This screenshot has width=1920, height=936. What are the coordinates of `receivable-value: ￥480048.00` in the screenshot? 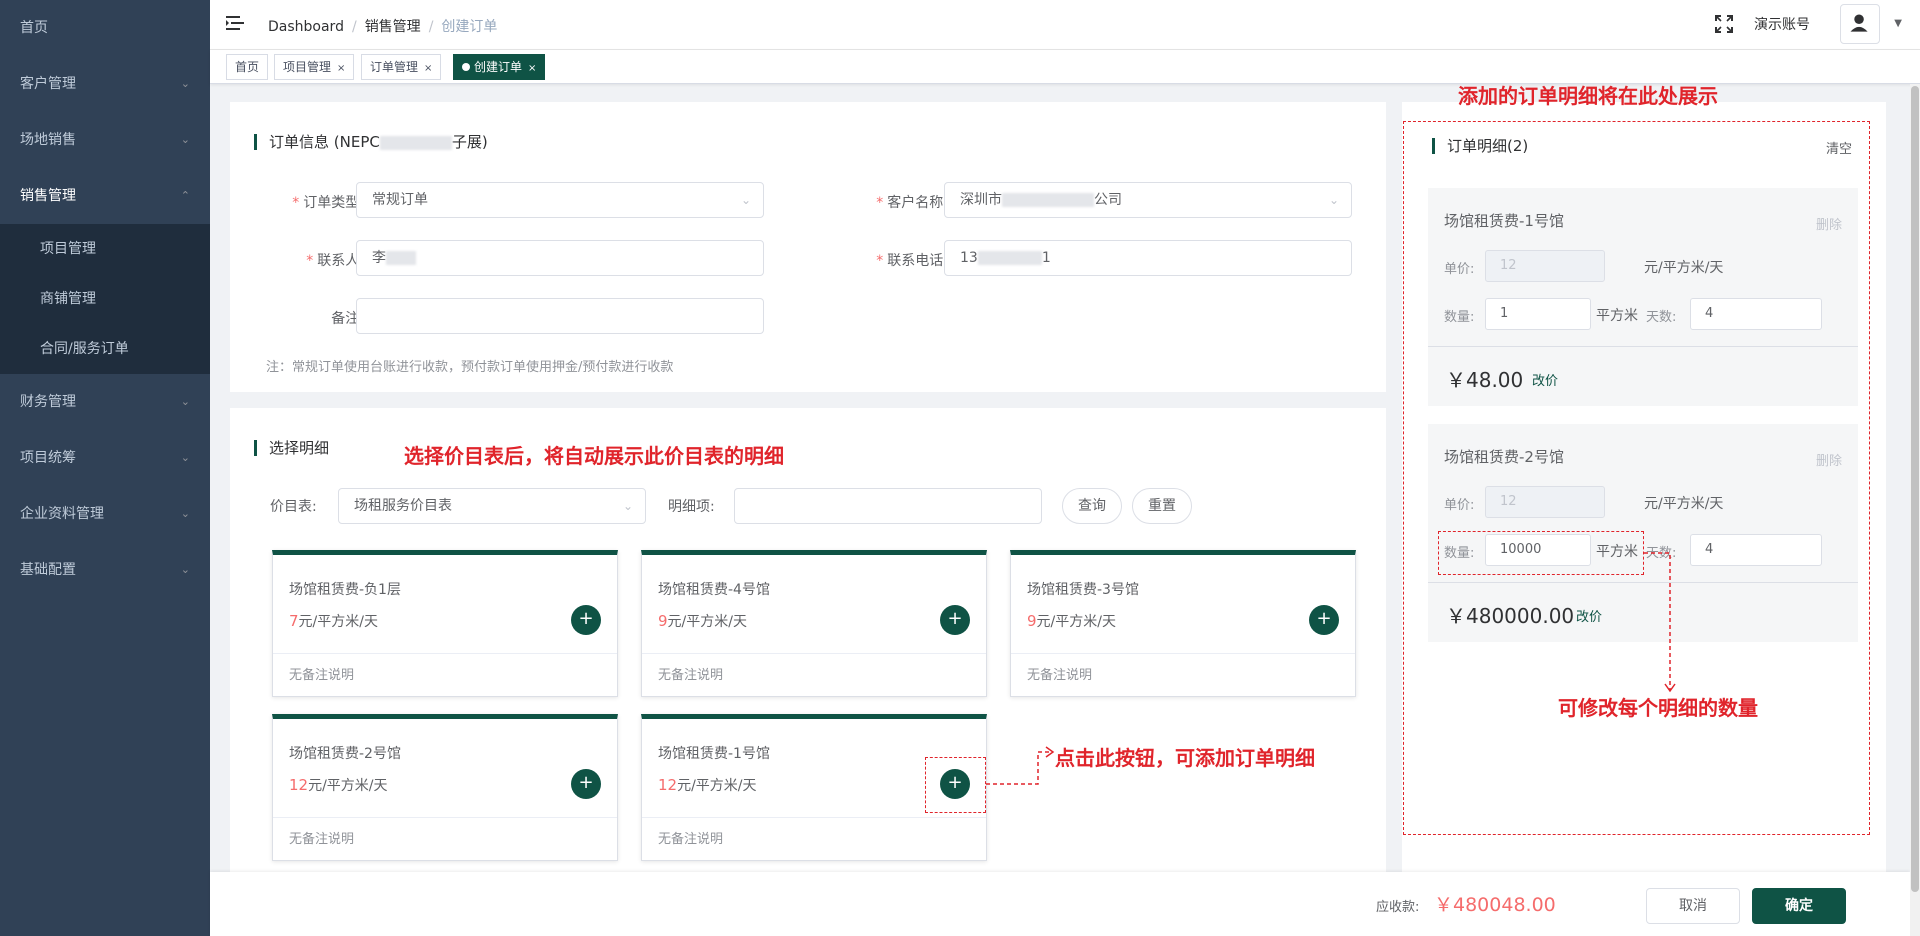 It's located at (1495, 905).